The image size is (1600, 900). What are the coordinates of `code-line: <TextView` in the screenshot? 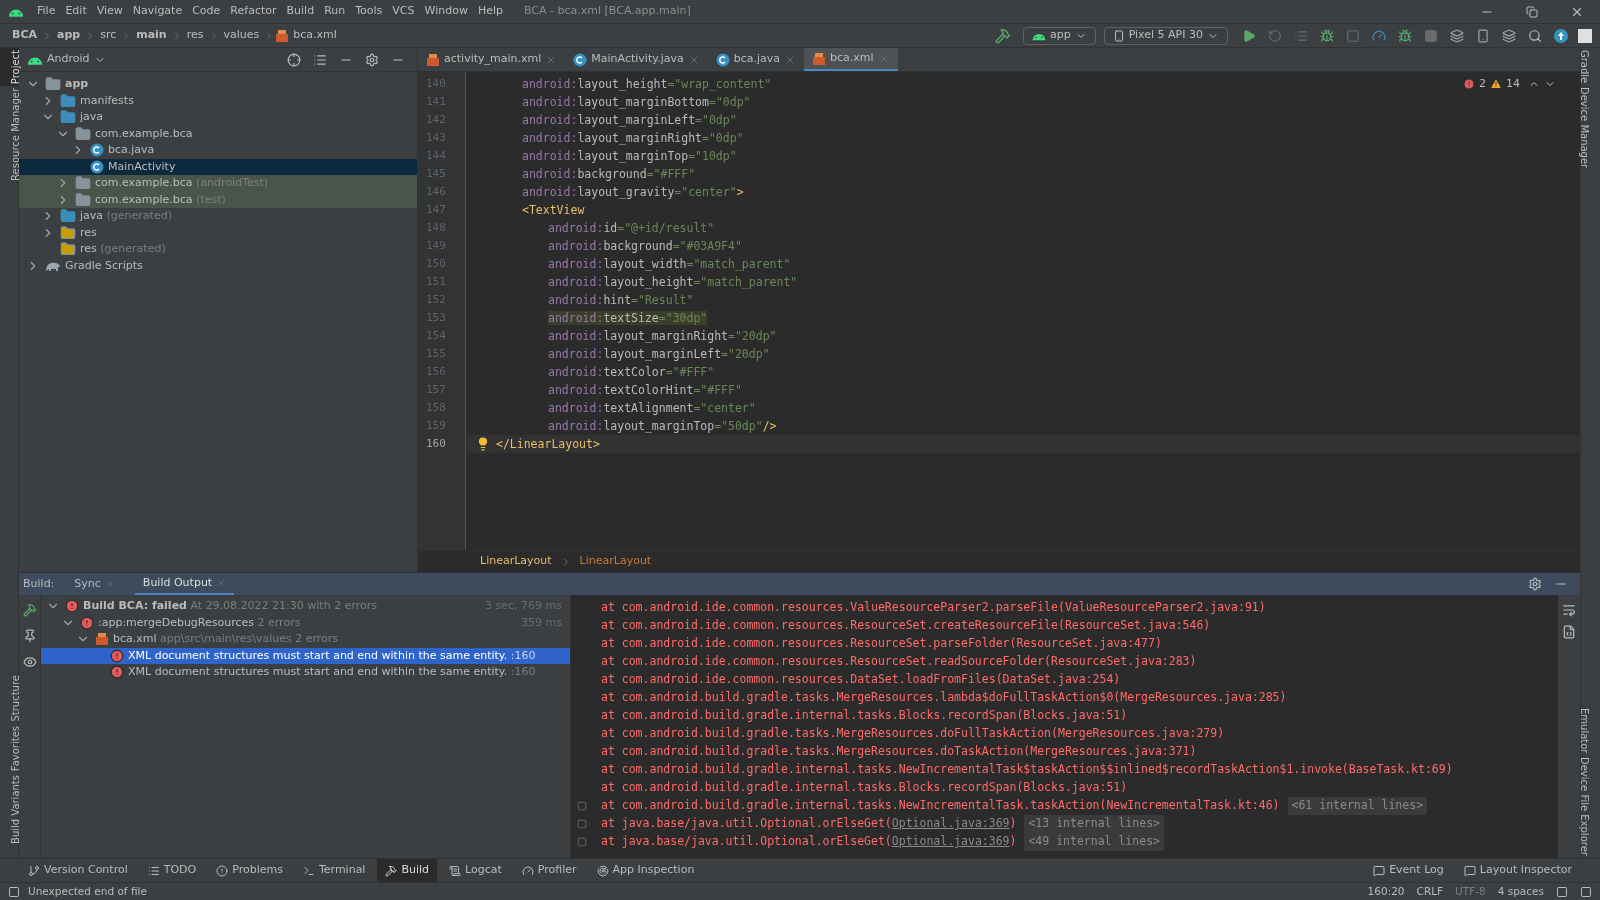 It's located at (553, 210).